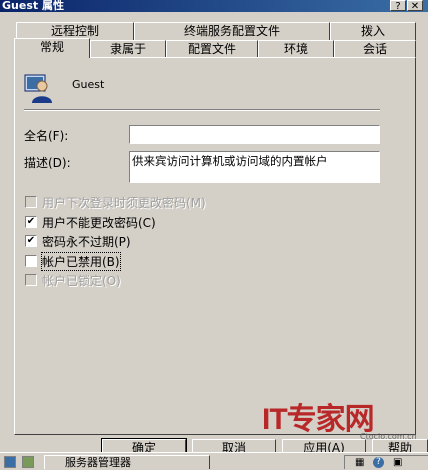 The height and width of the screenshot is (470, 428). Describe the element at coordinates (33, 6) in the screenshot. I see `window-title: Guest 属性` at that location.